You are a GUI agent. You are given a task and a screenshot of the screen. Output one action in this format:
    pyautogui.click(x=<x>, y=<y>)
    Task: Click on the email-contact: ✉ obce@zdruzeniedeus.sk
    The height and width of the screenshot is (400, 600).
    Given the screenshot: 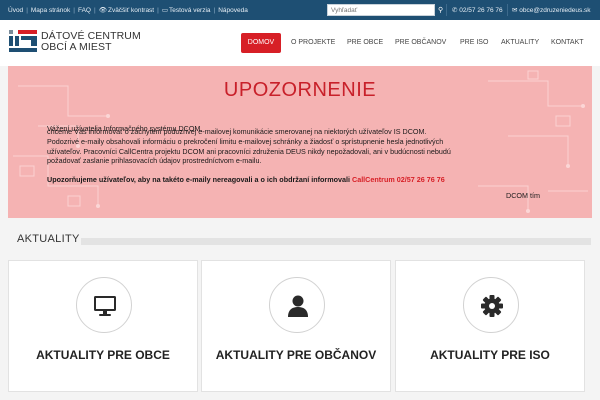 What is the action you would take?
    pyautogui.click(x=551, y=10)
    